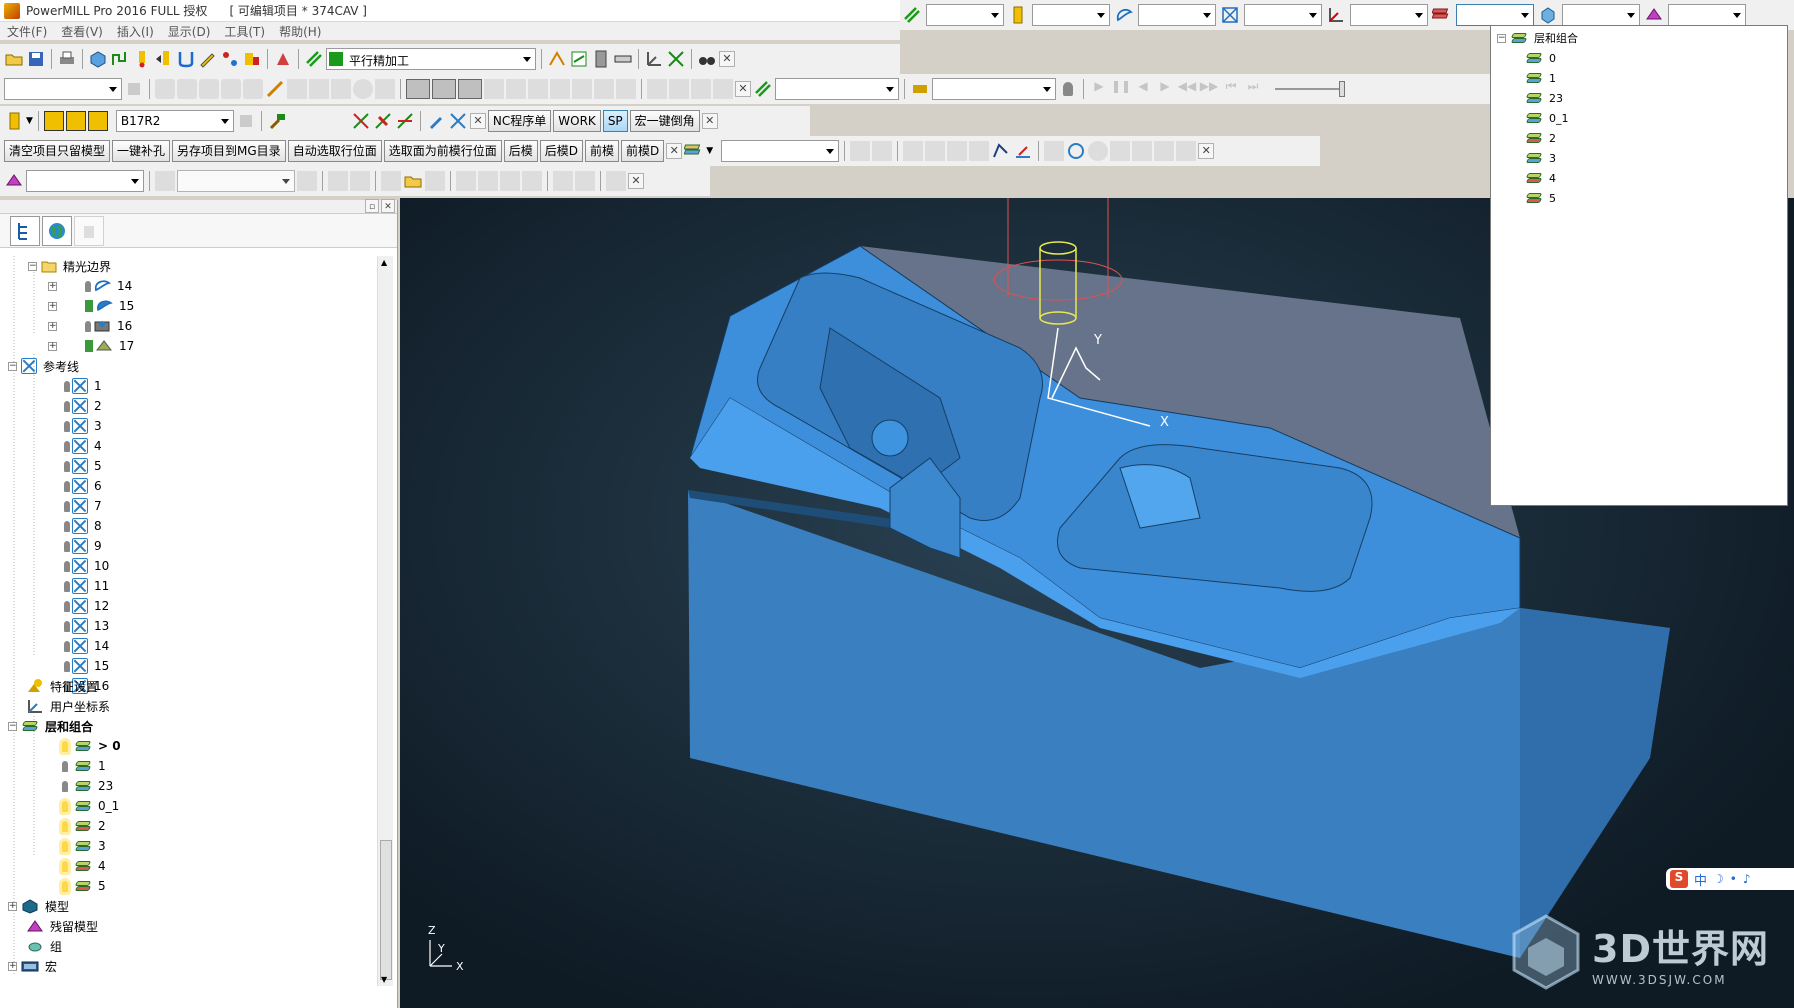  What do you see at coordinates (1639, 265) in the screenshot?
I see `layer-dropdown-list: − 层和组合 0 1 23 0_1 2 3 4 5` at bounding box center [1639, 265].